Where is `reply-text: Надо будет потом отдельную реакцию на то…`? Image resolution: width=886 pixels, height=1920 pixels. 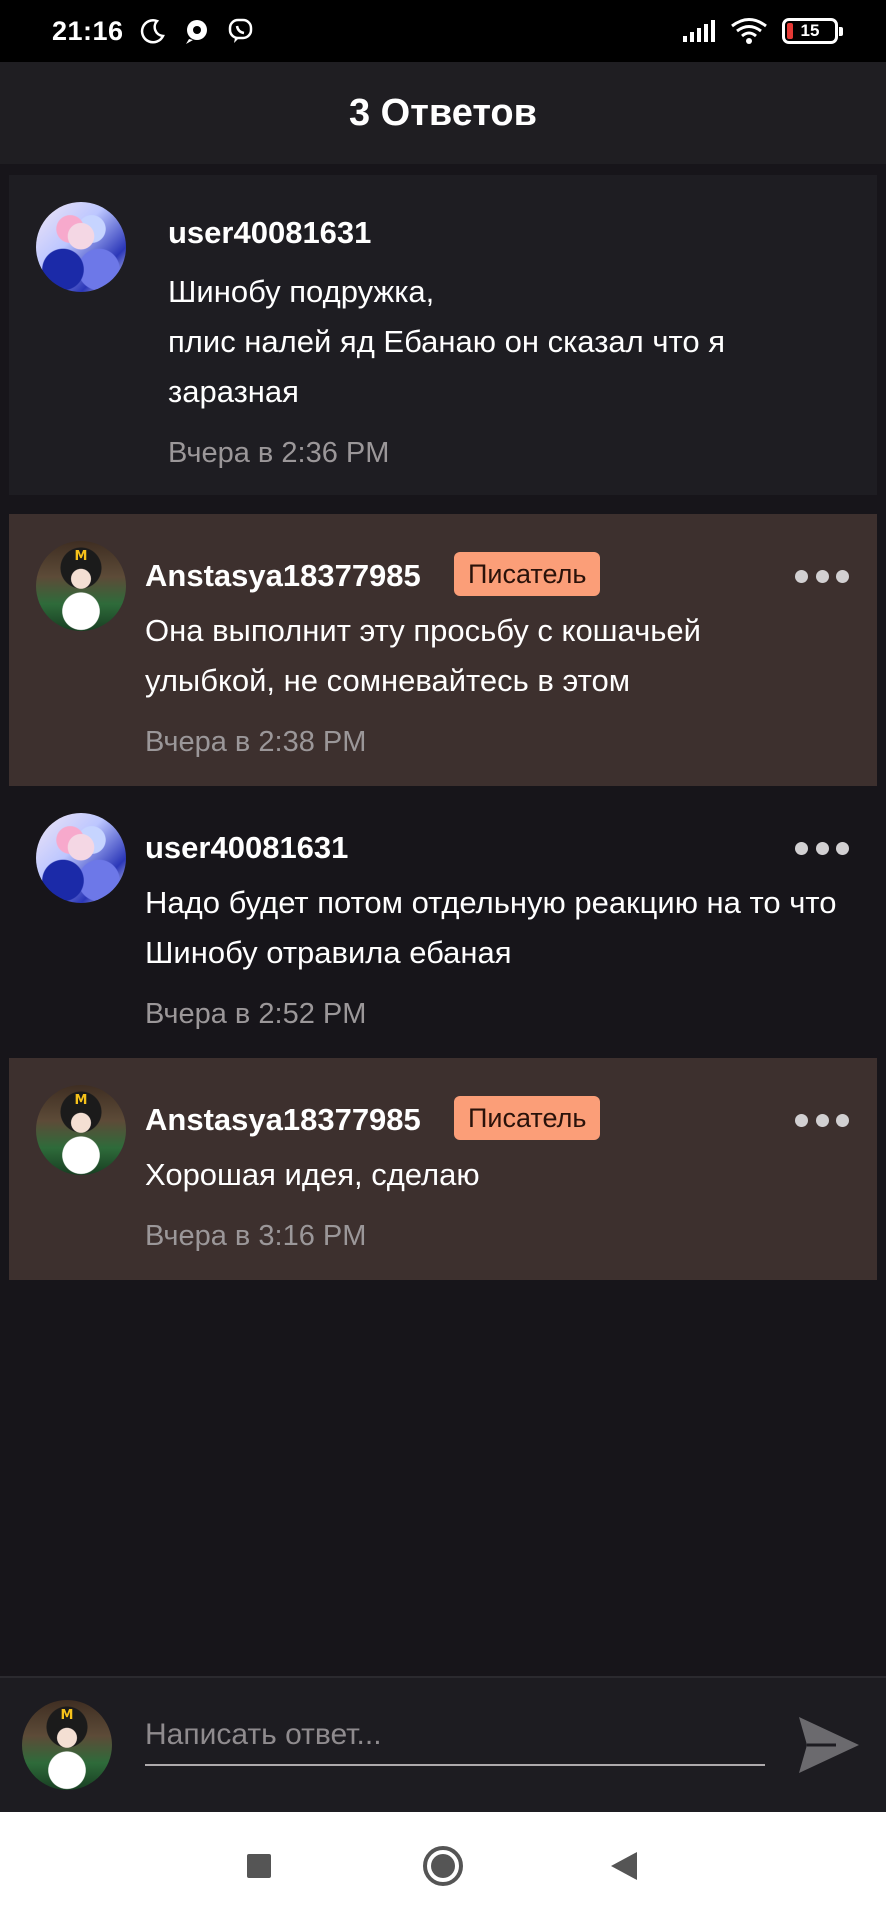 reply-text: Надо будет потом отдельную реакцию на то… is located at coordinates (491, 927).